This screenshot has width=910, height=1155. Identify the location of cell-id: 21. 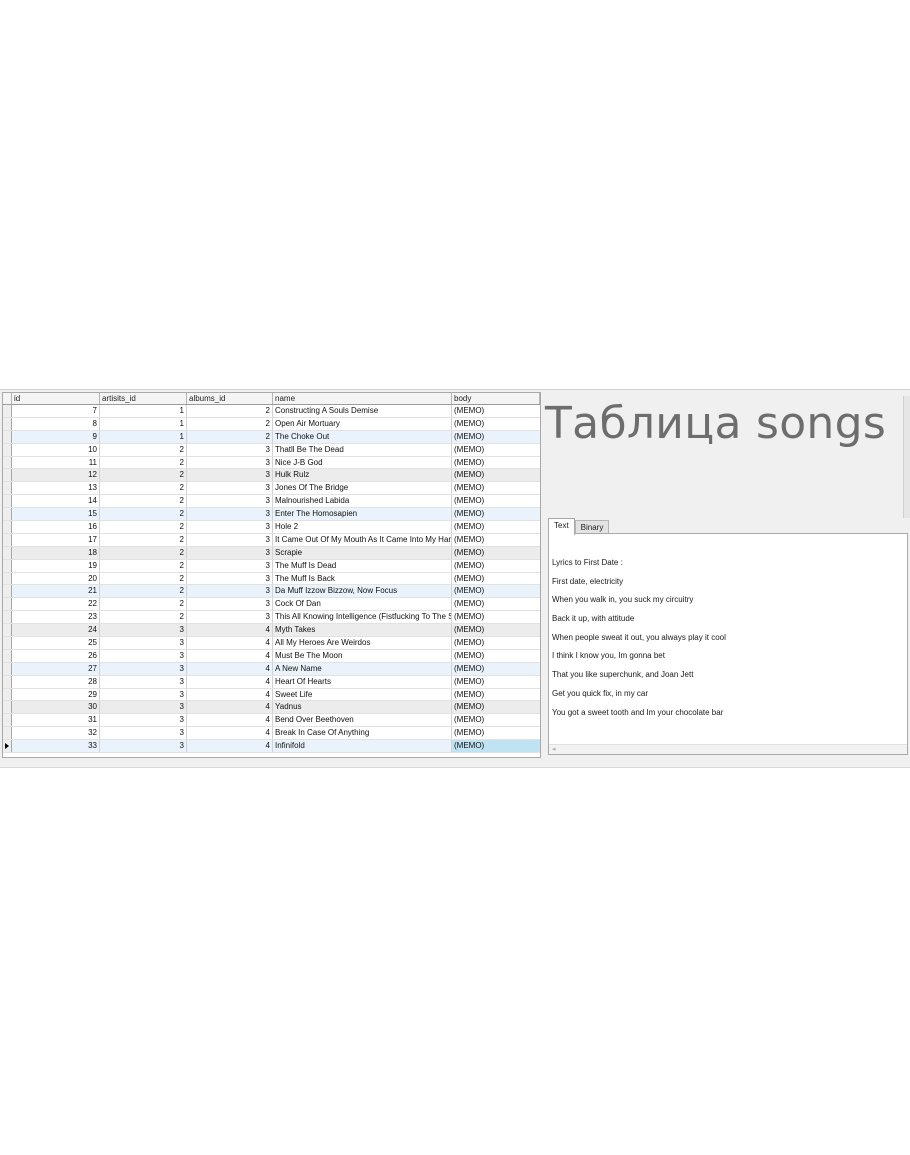
(56, 591).